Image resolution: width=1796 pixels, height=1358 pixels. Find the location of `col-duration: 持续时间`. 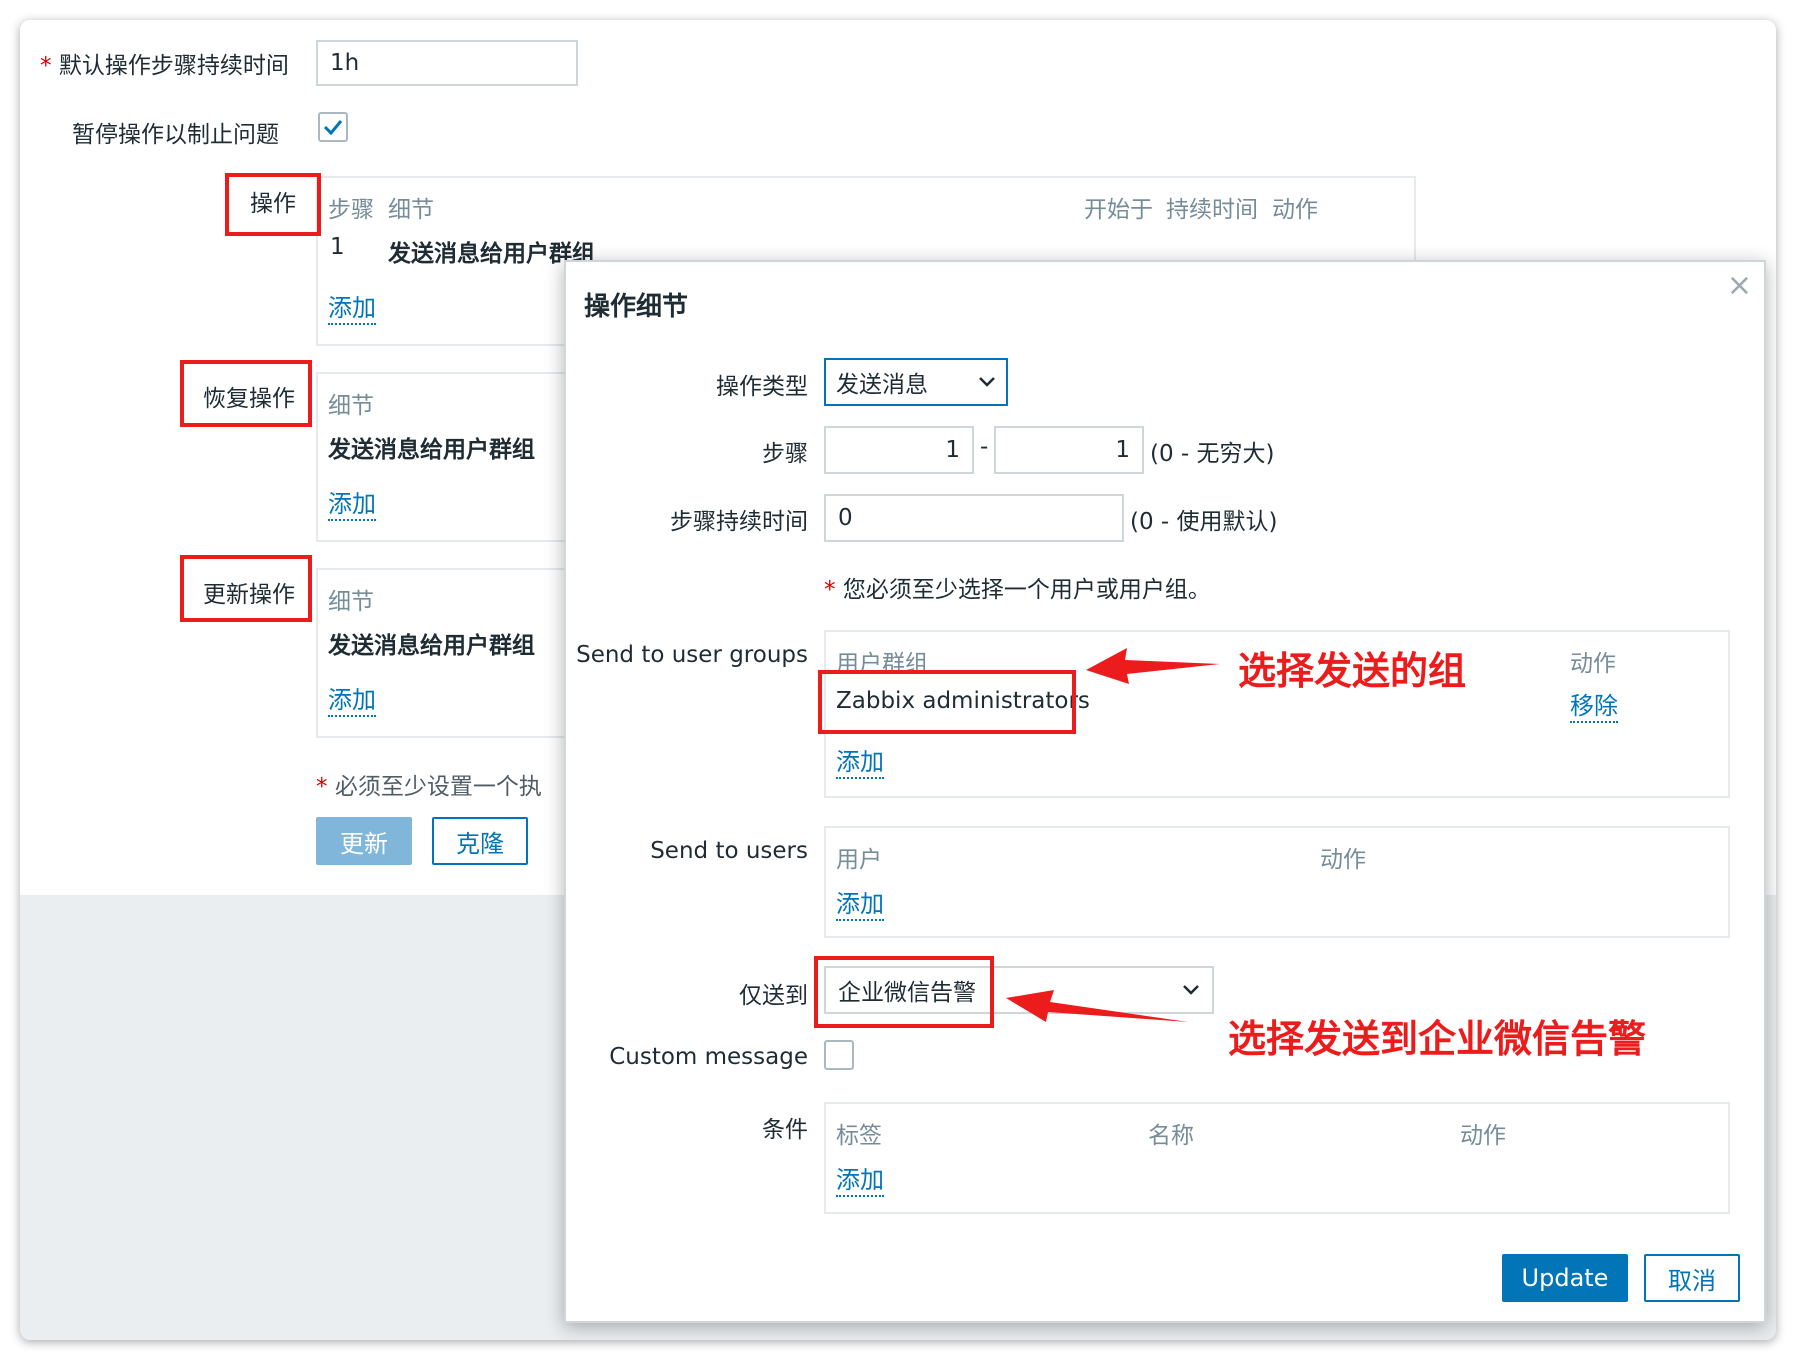

col-duration: 持续时间 is located at coordinates (1212, 210).